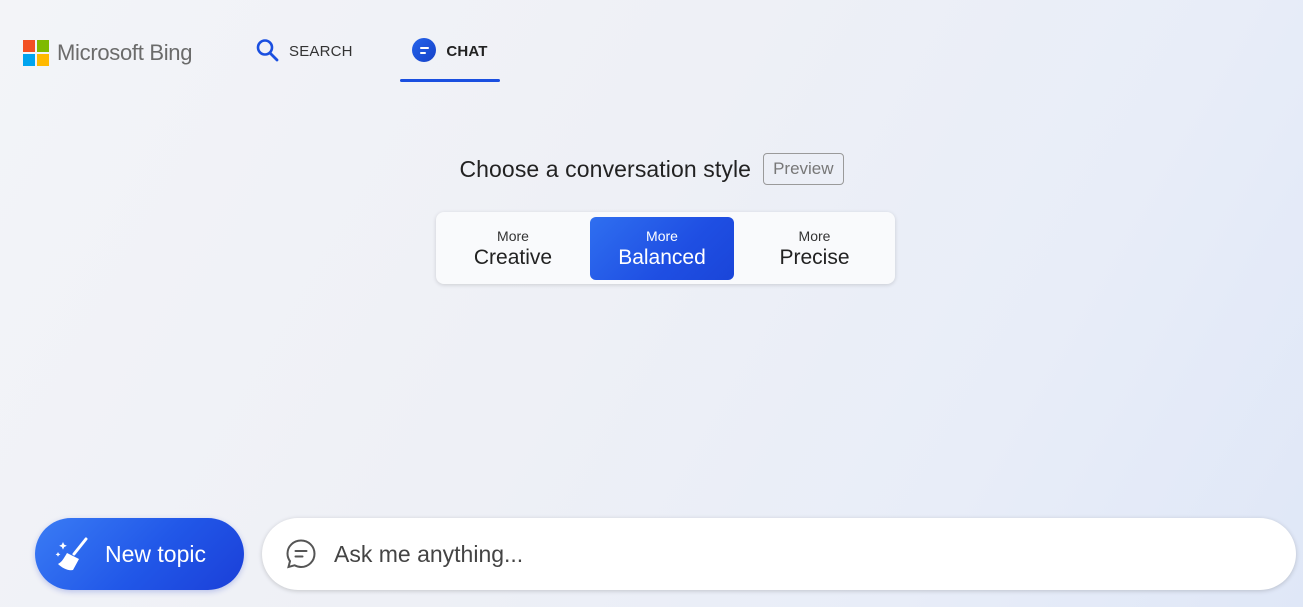 This screenshot has height=607, width=1303. Describe the element at coordinates (814, 257) in the screenshot. I see `style-precise-label: Precise` at that location.